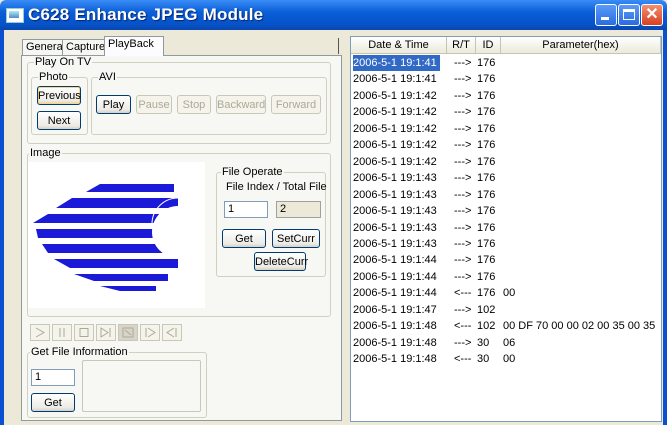 The image size is (667, 425). I want to click on column-header-id: ID, so click(488, 45).